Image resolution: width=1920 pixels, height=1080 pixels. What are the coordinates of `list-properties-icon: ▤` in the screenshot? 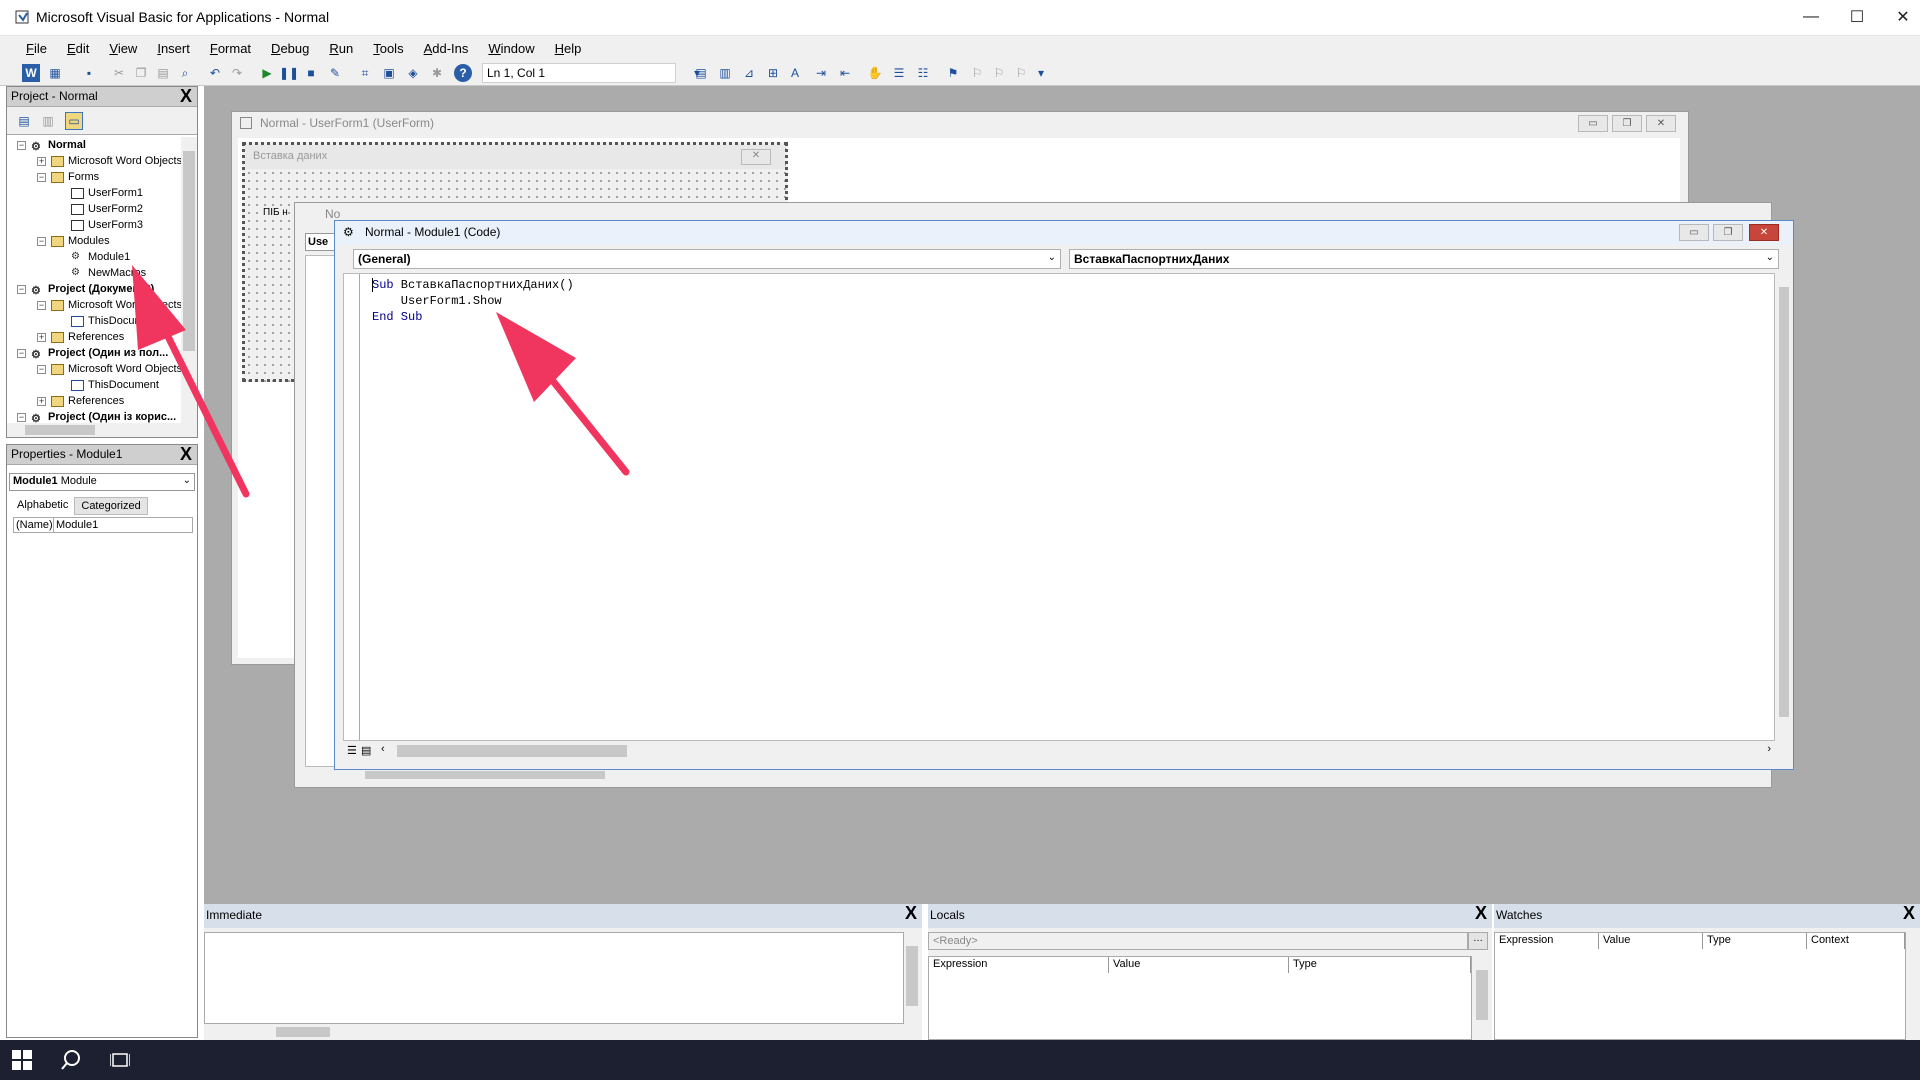 It's located at (701, 73).